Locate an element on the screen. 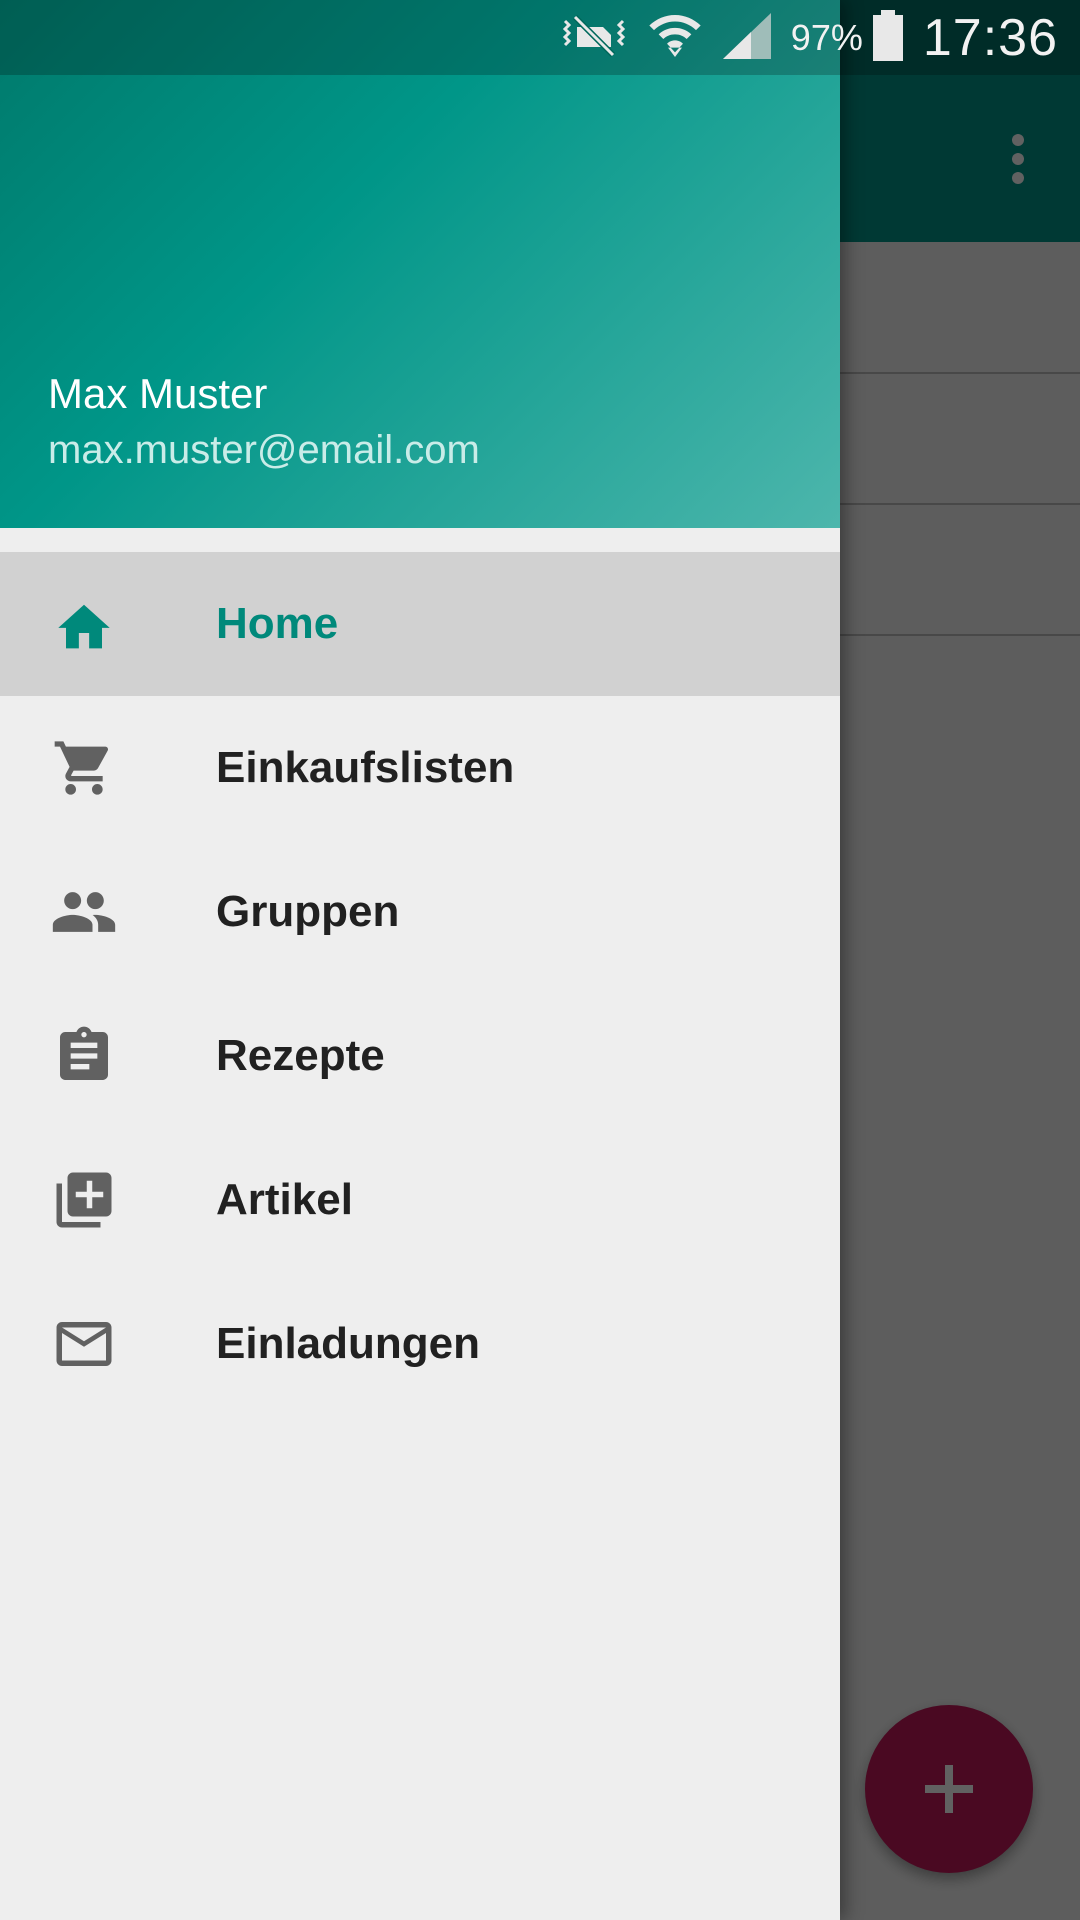 The image size is (1080, 1920). clipboard-icon is located at coordinates (84, 1056).